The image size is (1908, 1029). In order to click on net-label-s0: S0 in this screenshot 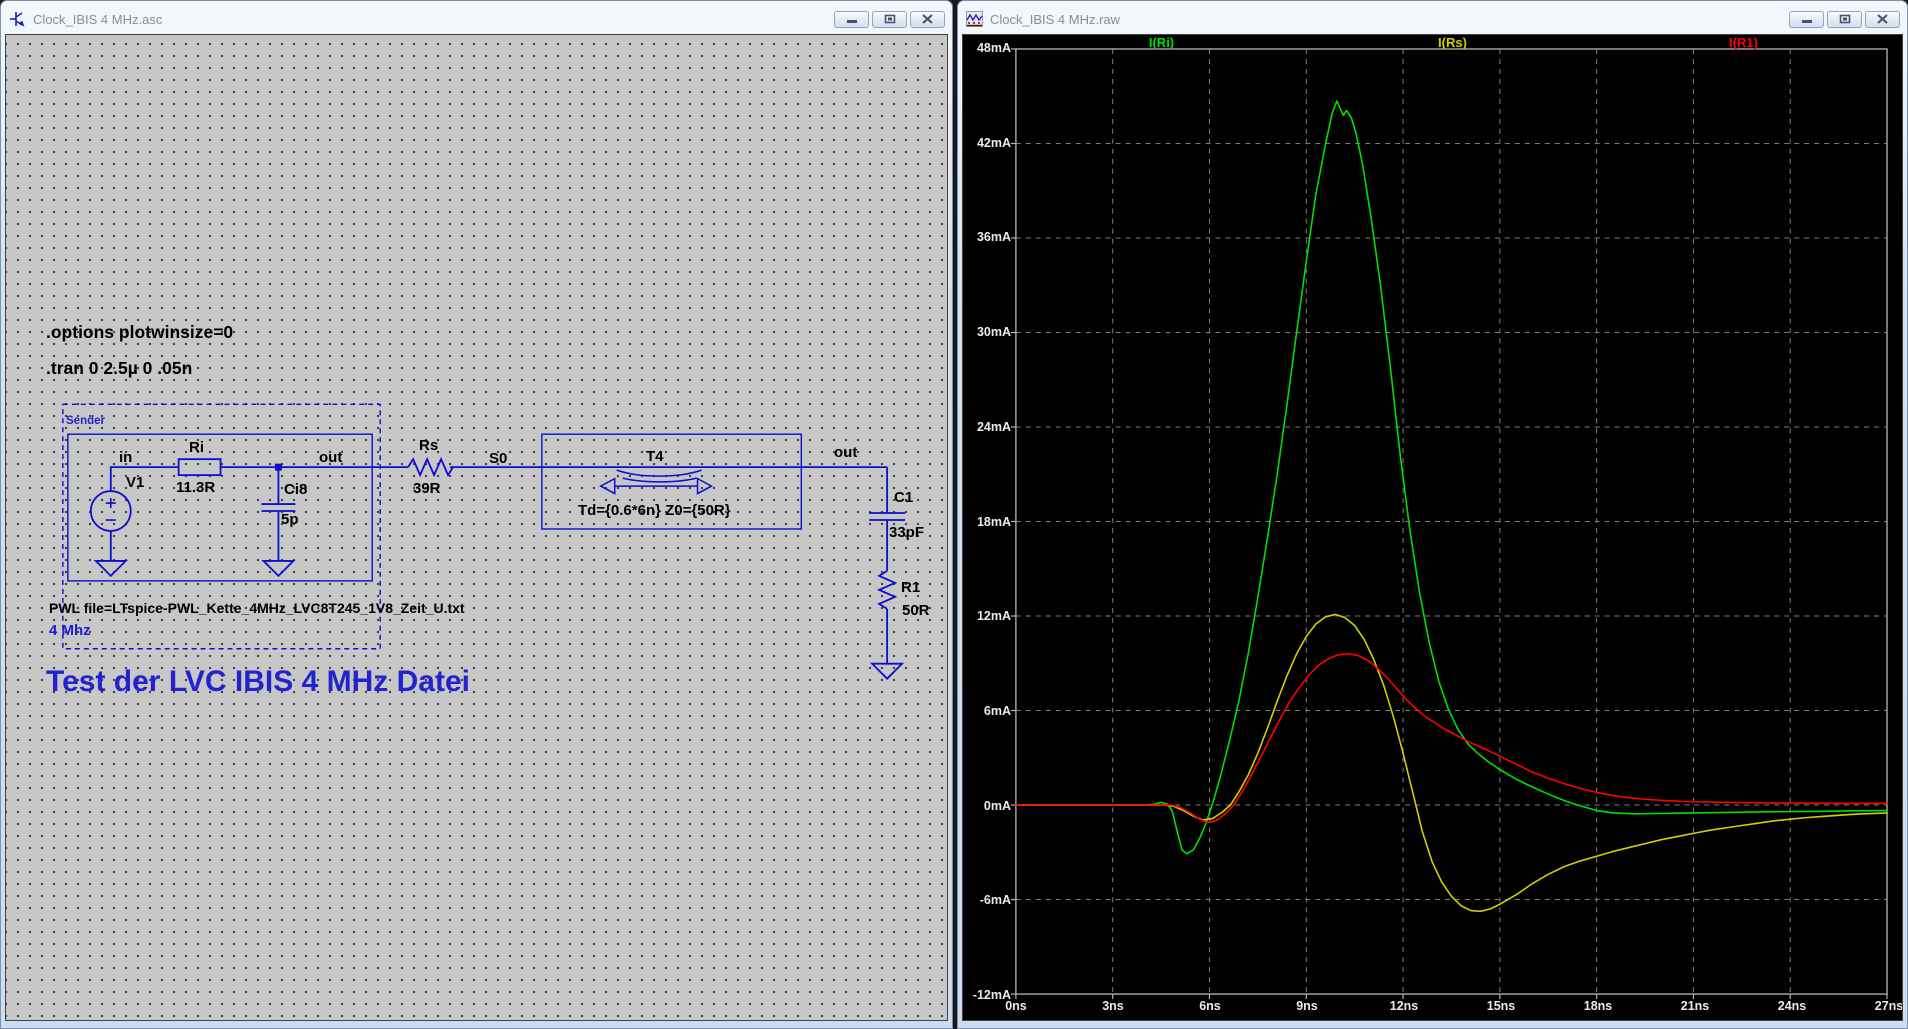, I will do `click(498, 459)`.